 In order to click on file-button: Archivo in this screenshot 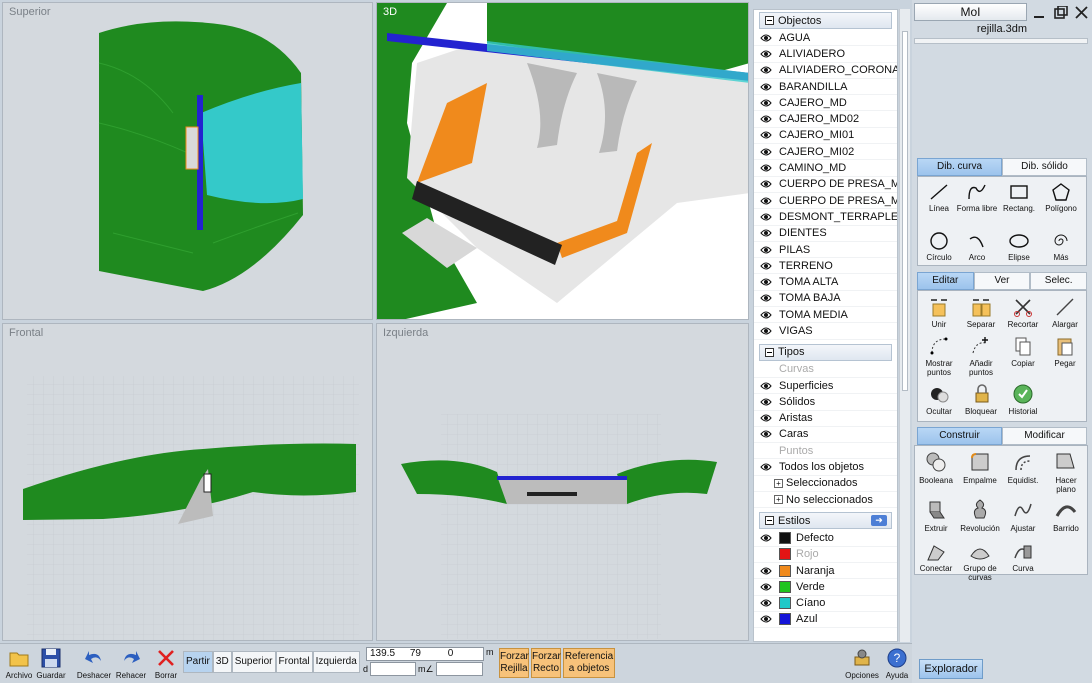, I will do `click(19, 663)`.